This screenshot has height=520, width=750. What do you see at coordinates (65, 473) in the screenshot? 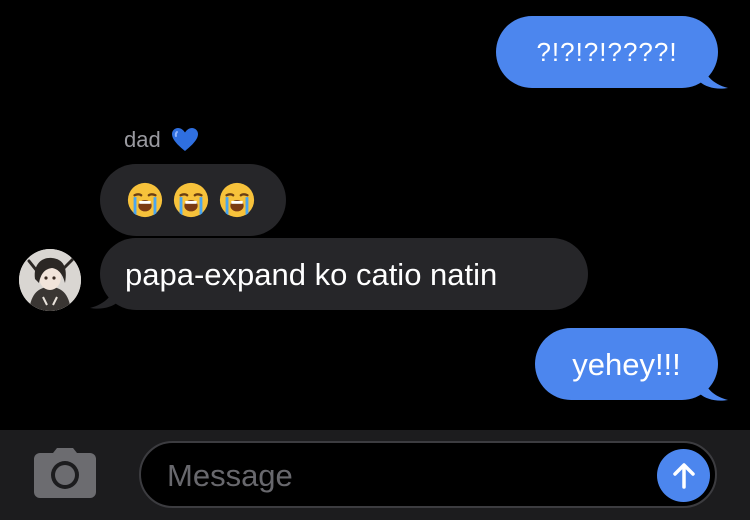
I see `camera-icon` at bounding box center [65, 473].